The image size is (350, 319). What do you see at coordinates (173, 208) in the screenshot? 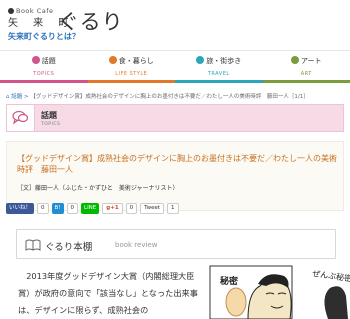
I see `tweet-count: 1` at bounding box center [173, 208].